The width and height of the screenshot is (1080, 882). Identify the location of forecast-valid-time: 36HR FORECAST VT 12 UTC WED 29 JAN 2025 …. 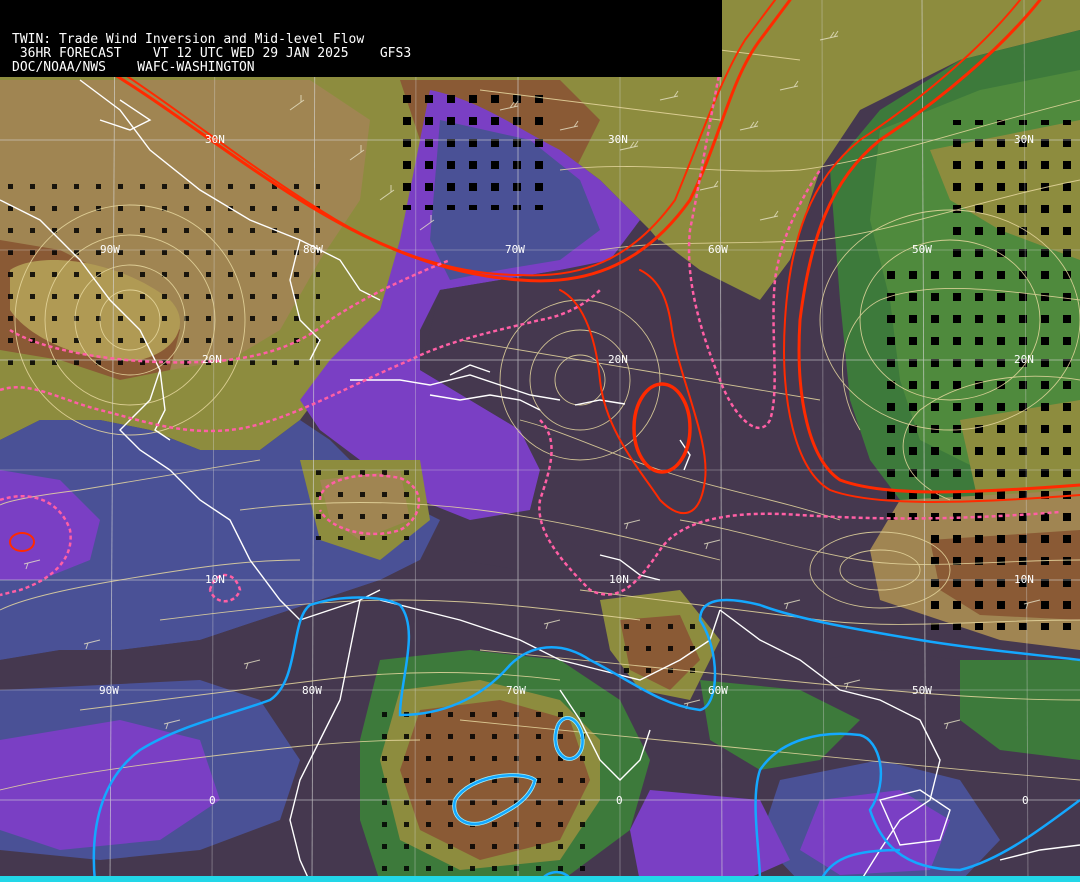
(212, 53).